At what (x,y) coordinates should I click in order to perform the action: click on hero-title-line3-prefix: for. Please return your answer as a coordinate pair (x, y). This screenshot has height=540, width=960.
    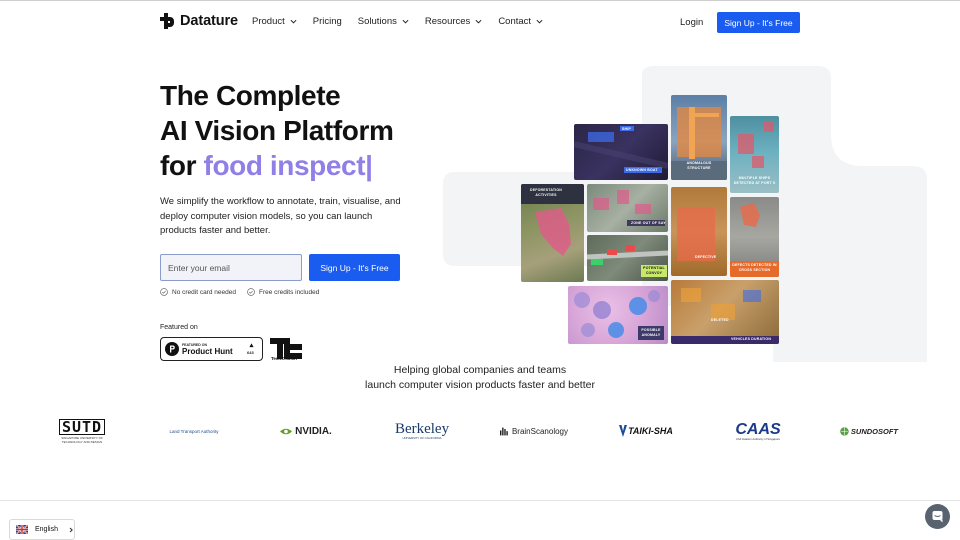
    Looking at the image, I should click on (182, 165).